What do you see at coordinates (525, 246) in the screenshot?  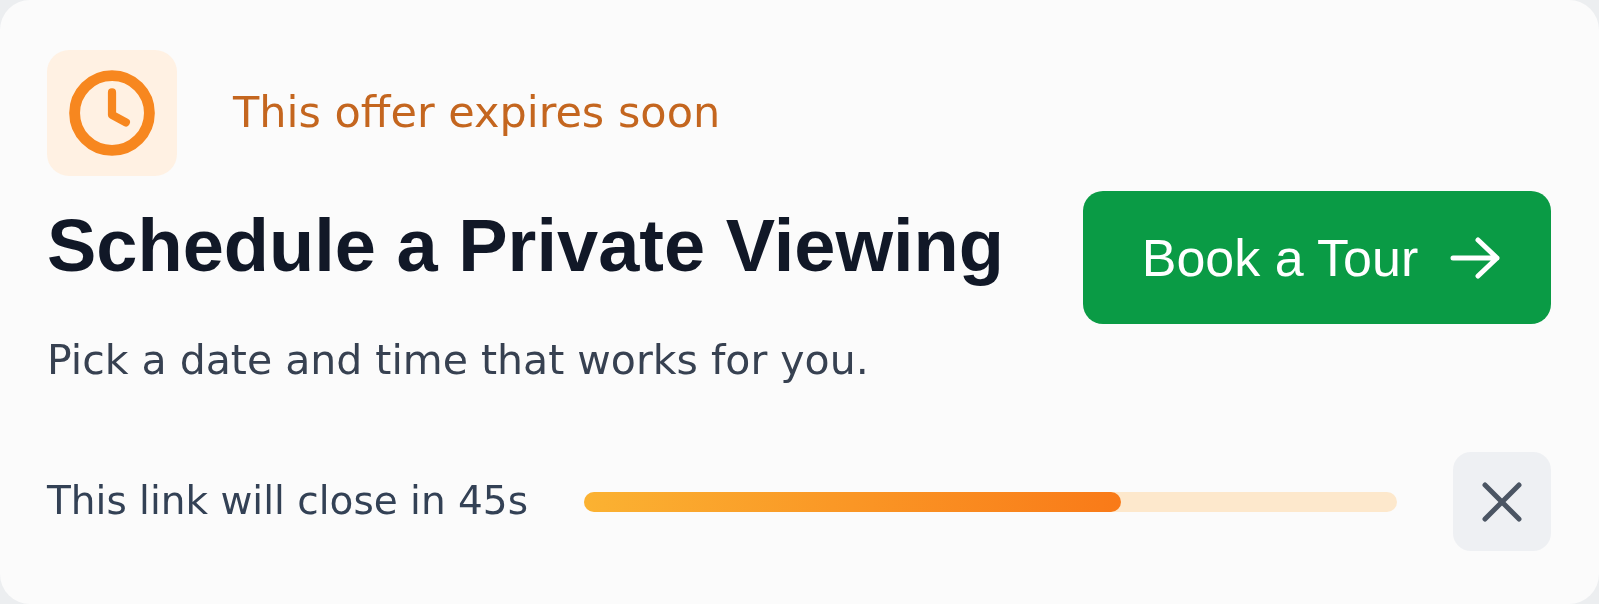 I see `card-title: Schedule a Private Viewing` at bounding box center [525, 246].